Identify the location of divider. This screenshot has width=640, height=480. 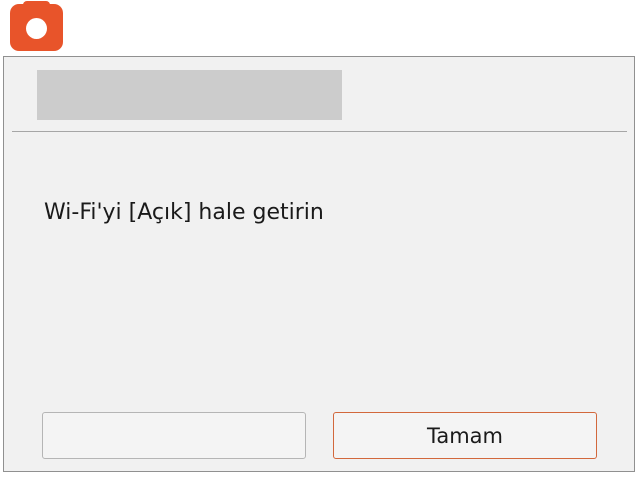
(319, 131).